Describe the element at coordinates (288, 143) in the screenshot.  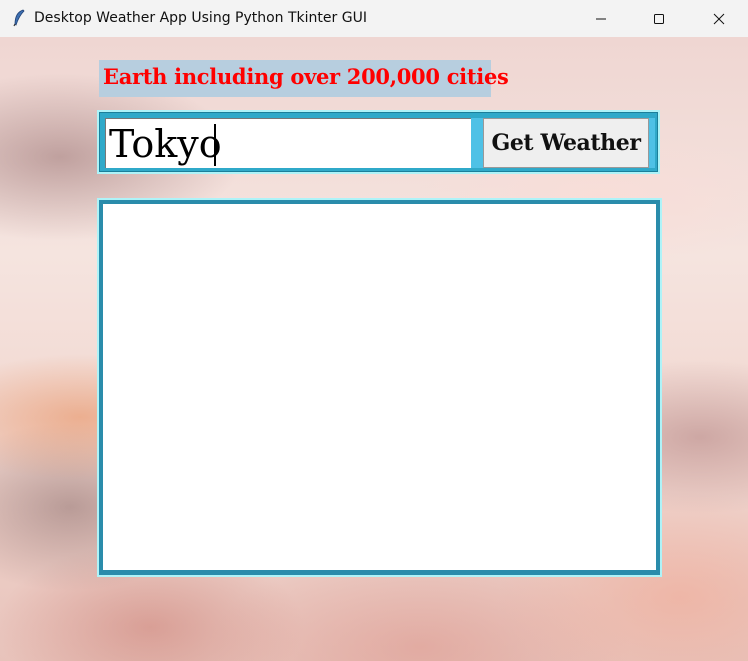
I see `city-input` at that location.